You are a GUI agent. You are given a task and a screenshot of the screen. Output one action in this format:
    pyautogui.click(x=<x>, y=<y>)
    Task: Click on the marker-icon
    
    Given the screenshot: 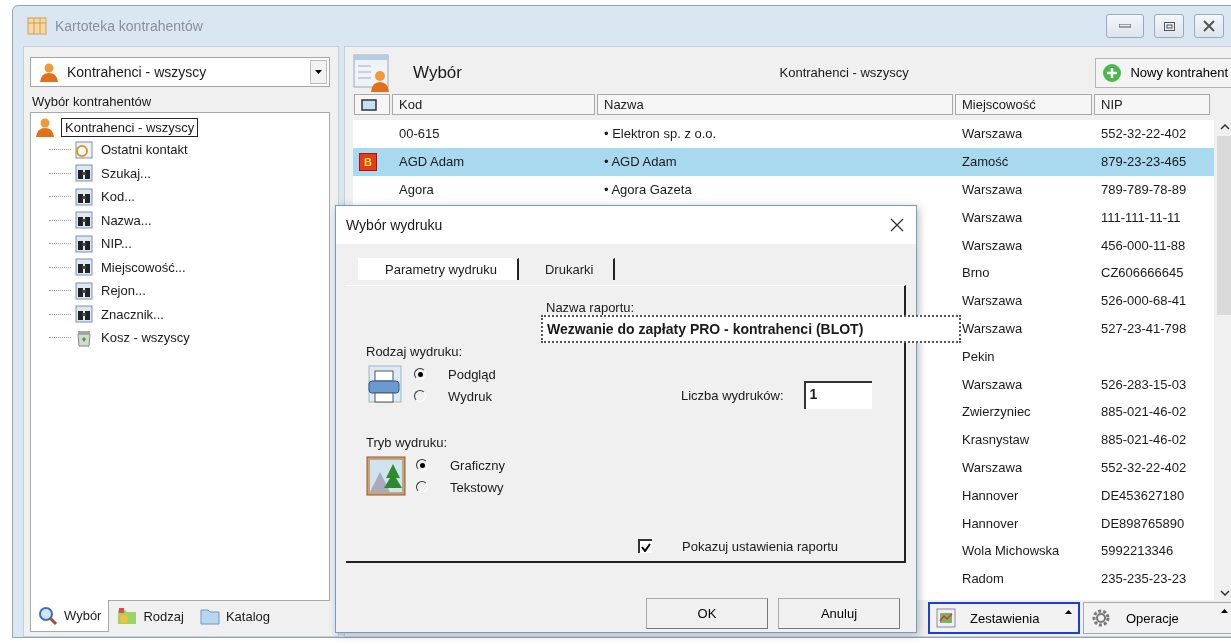 What is the action you would take?
    pyautogui.click(x=369, y=104)
    